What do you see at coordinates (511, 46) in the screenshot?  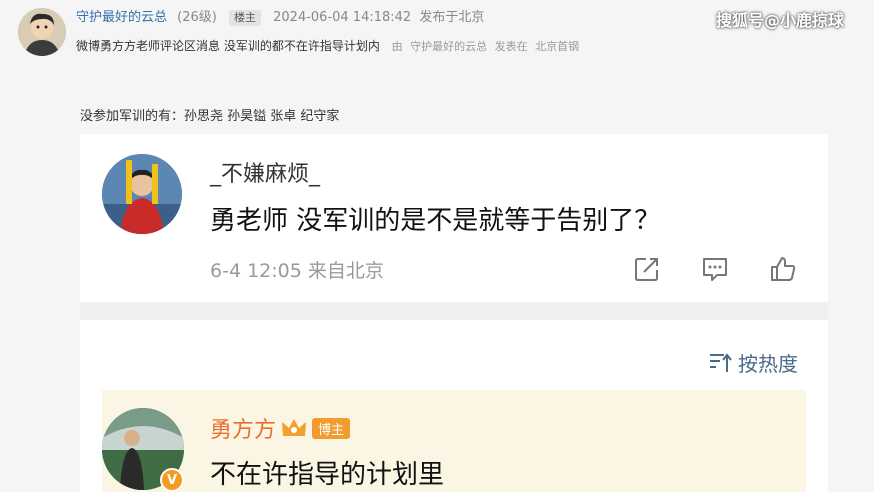 I see `meta-published: 发表在` at bounding box center [511, 46].